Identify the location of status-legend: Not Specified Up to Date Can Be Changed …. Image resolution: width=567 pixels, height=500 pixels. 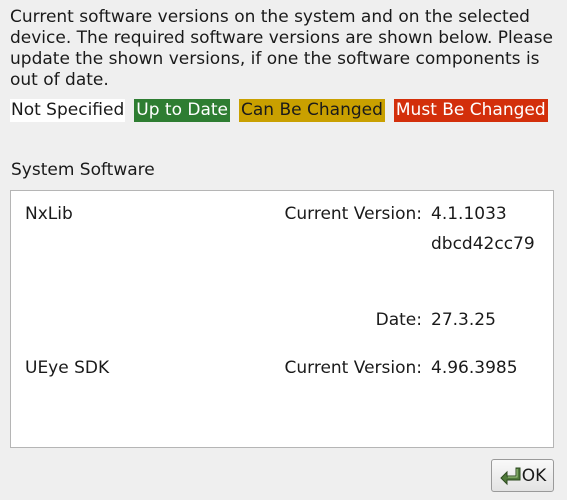
(279, 110).